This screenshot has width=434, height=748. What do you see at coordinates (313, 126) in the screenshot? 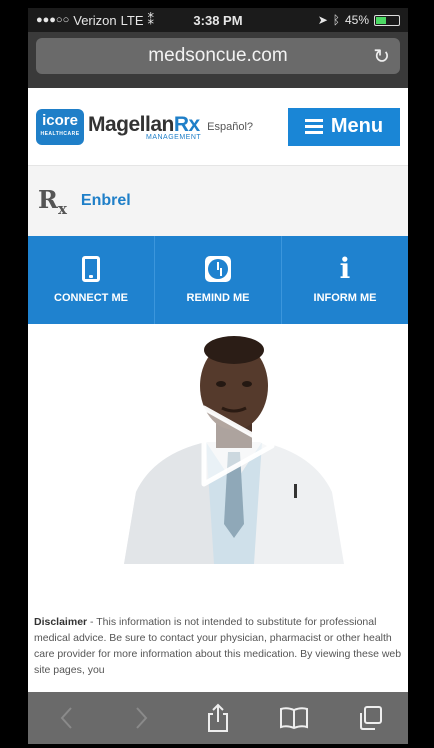
I see `hamburger-icon` at bounding box center [313, 126].